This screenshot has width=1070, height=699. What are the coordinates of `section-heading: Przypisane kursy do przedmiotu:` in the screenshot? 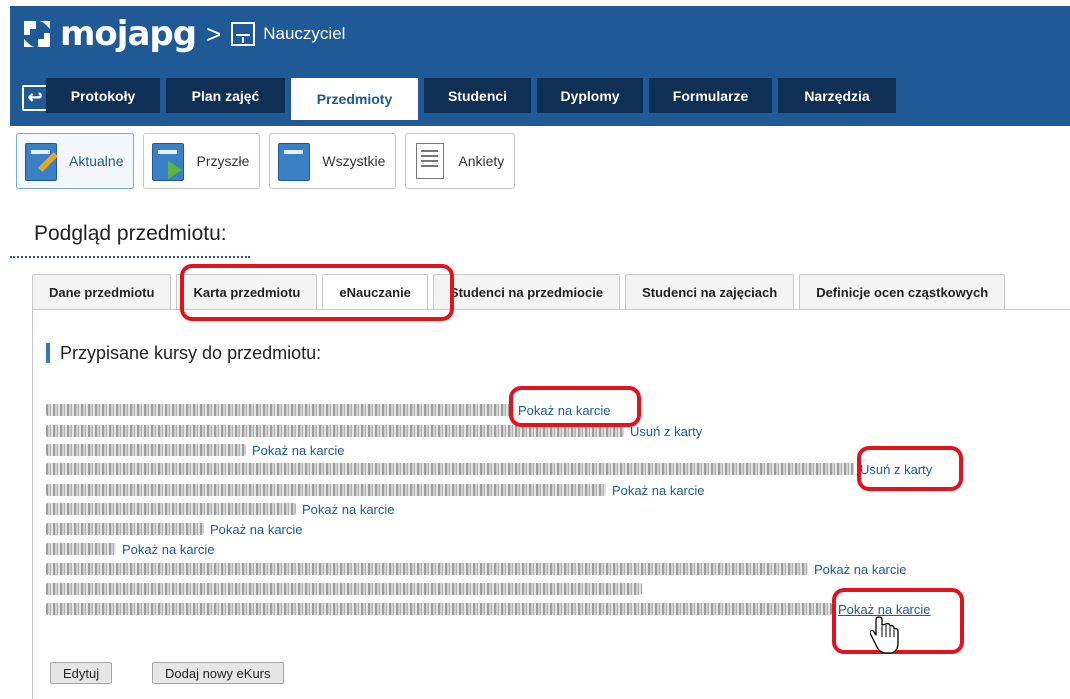 It's located at (183, 353).